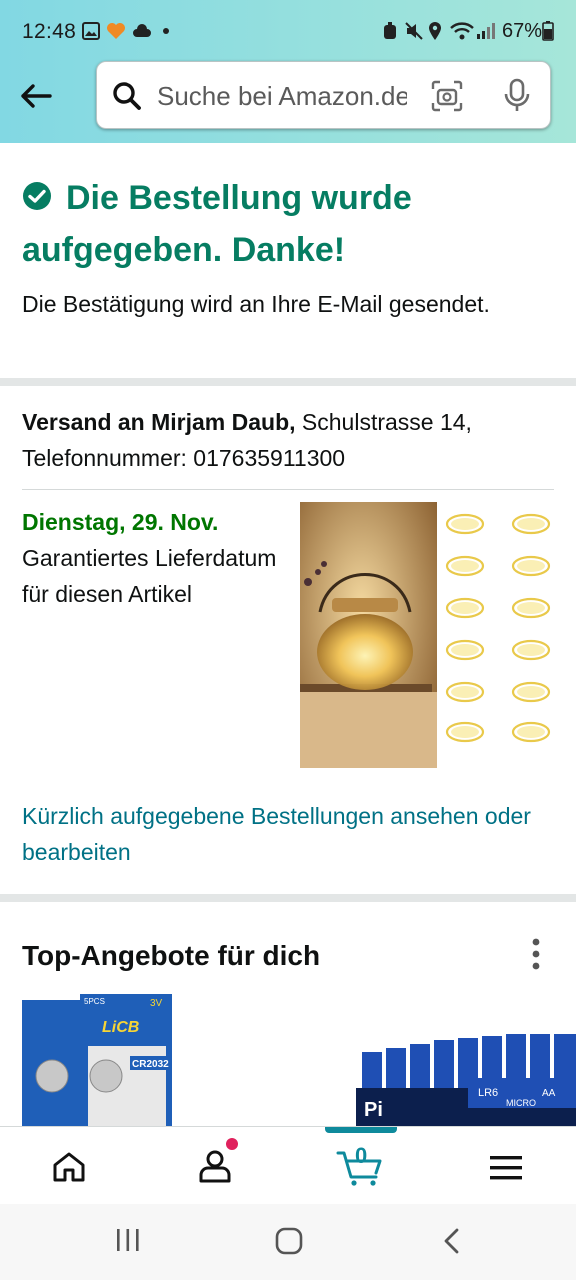 The width and height of the screenshot is (576, 1280). I want to click on home-icon, so click(69, 1167).